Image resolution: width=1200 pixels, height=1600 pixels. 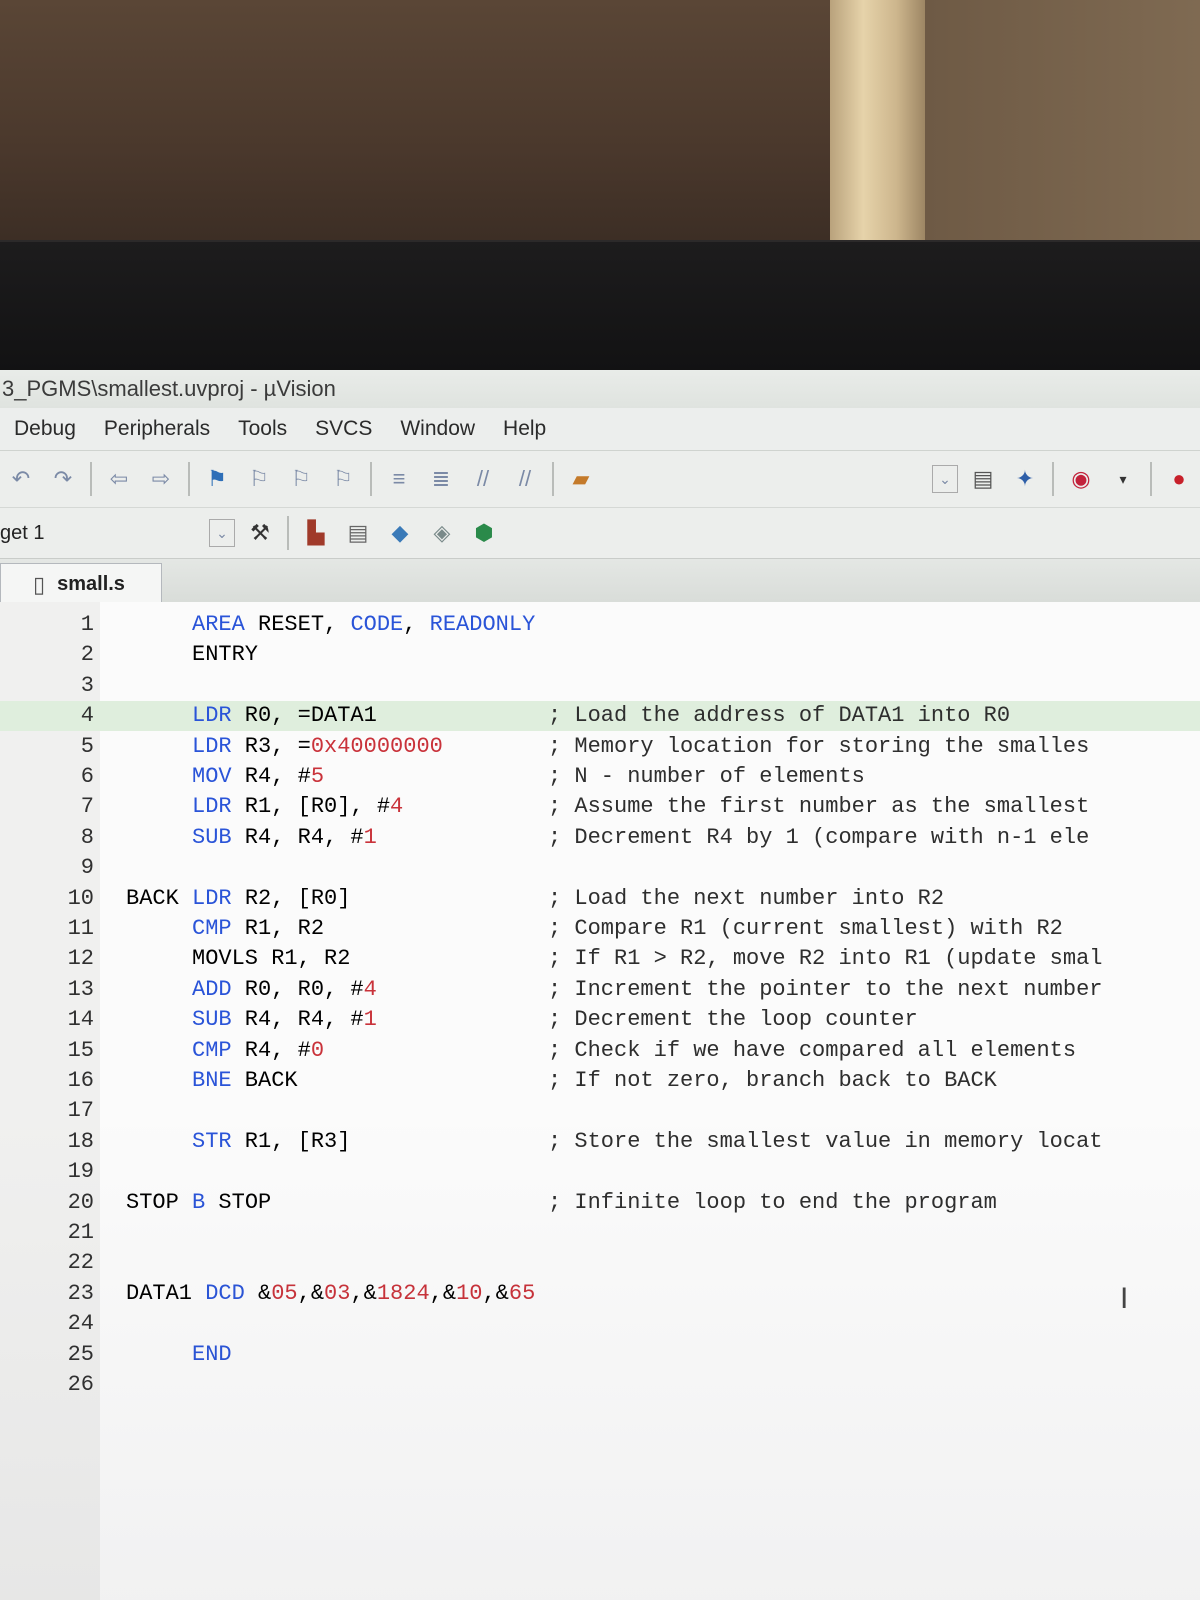 I want to click on debug-dropdown-icon: ▾, so click(x=1123, y=479).